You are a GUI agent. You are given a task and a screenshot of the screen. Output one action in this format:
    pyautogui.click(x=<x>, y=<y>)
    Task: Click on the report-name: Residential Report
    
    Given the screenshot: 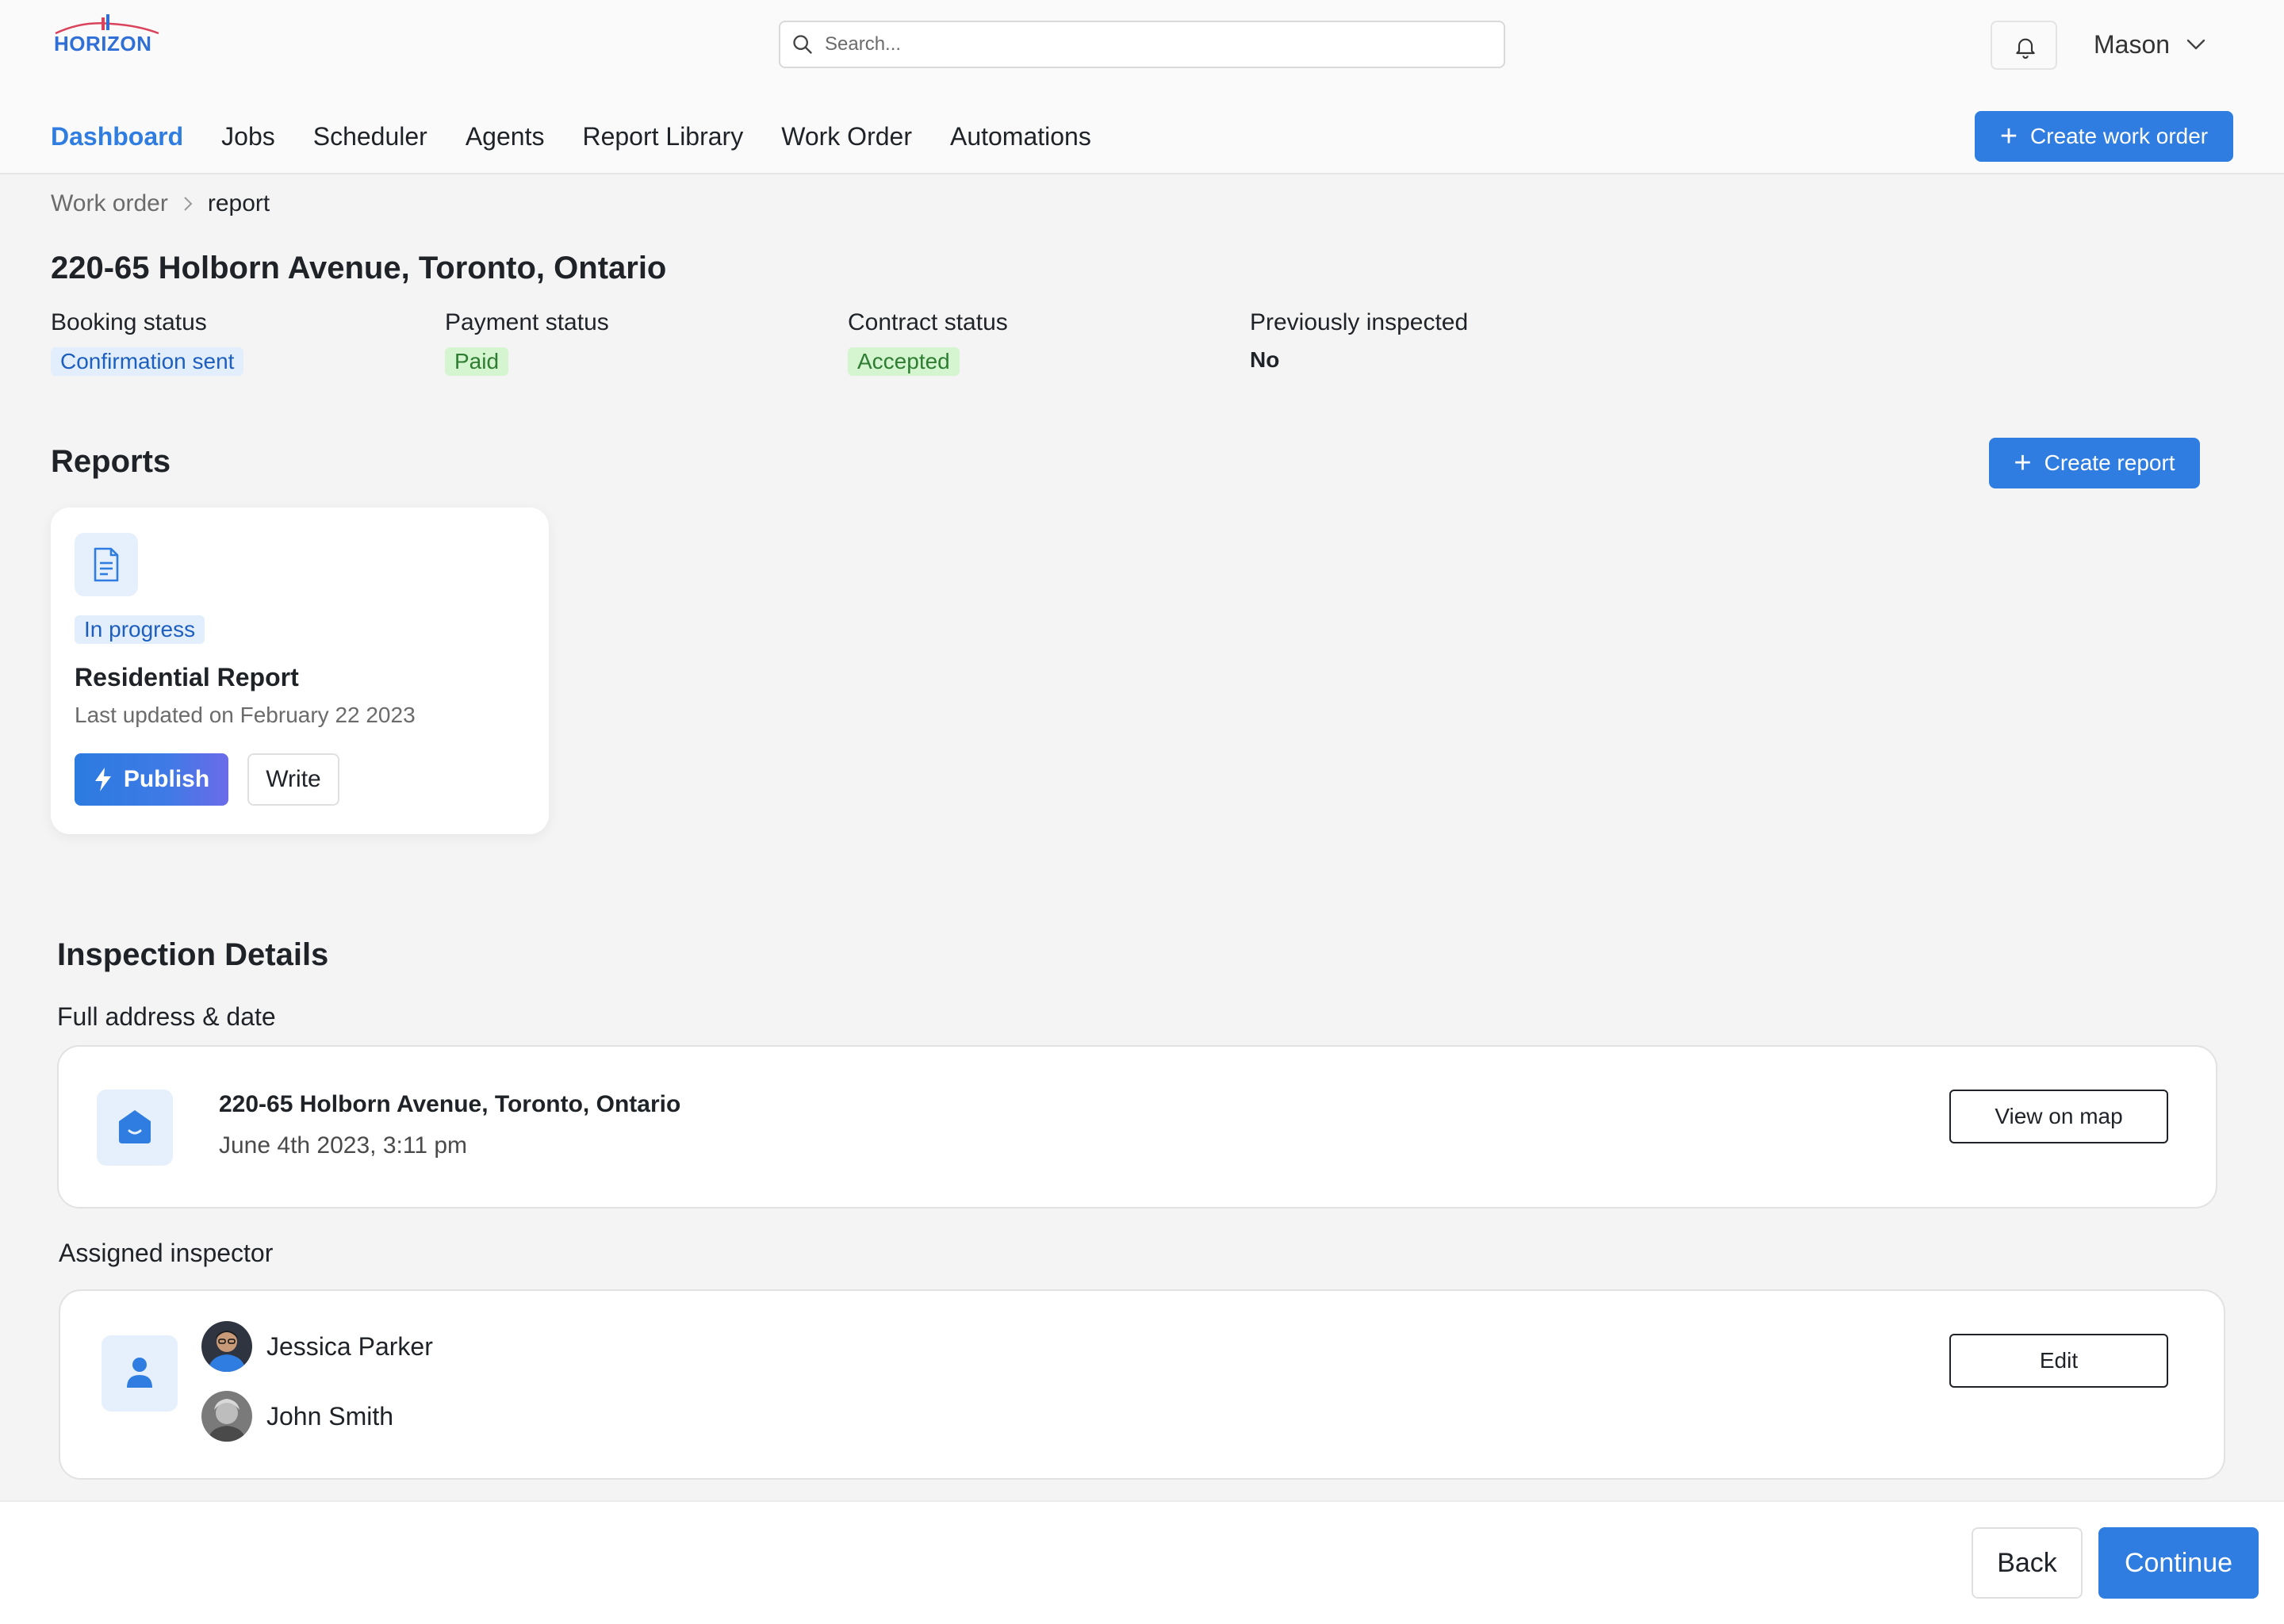 What is the action you would take?
    pyautogui.click(x=187, y=677)
    